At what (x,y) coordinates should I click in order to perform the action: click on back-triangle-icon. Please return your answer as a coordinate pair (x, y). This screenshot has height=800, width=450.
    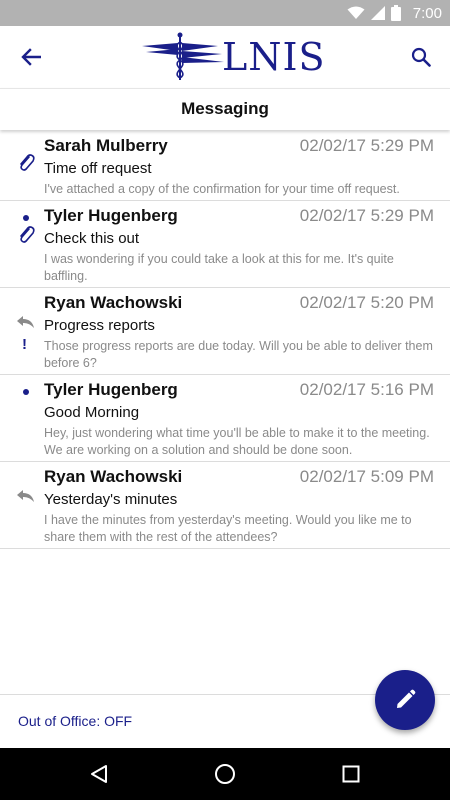
    Looking at the image, I should click on (99, 774).